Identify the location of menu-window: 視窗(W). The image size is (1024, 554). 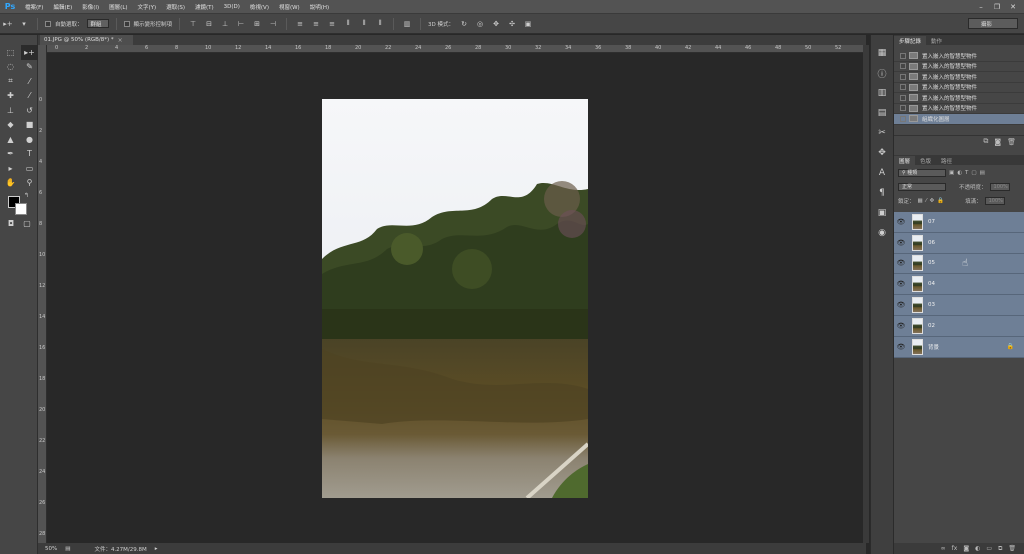
(289, 7).